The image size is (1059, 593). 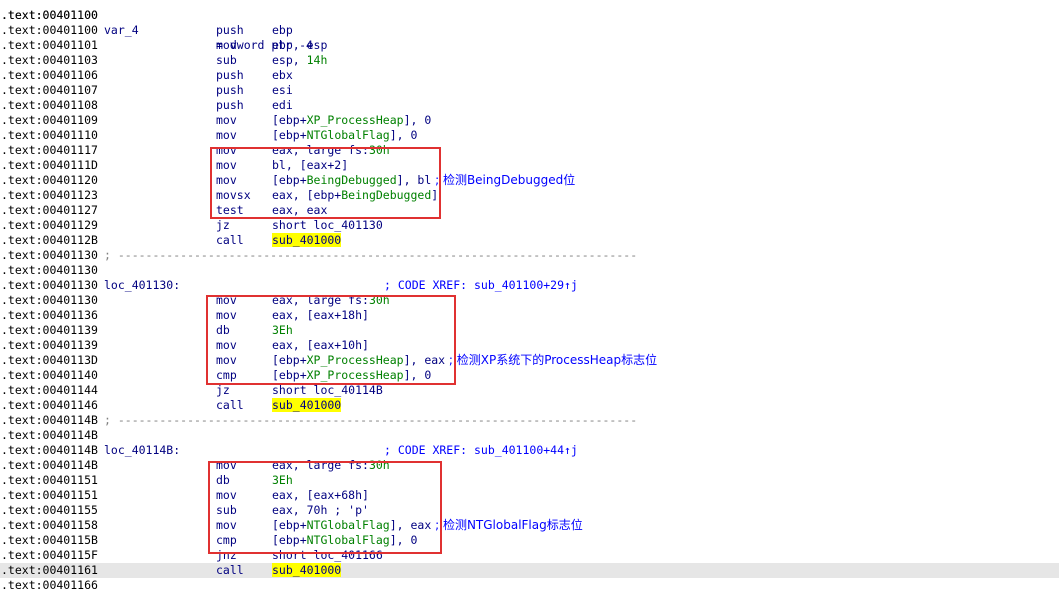 I want to click on listing-line: .text:00401106 push ebx, so click(x=529, y=75).